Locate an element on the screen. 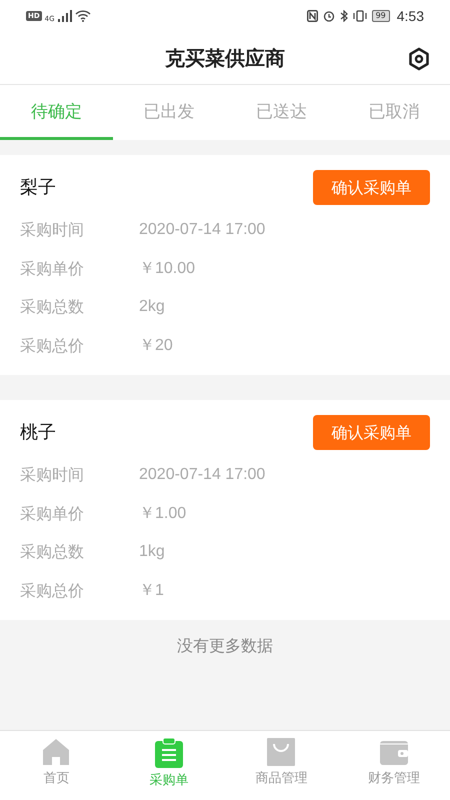  house-icon is located at coordinates (56, 752).